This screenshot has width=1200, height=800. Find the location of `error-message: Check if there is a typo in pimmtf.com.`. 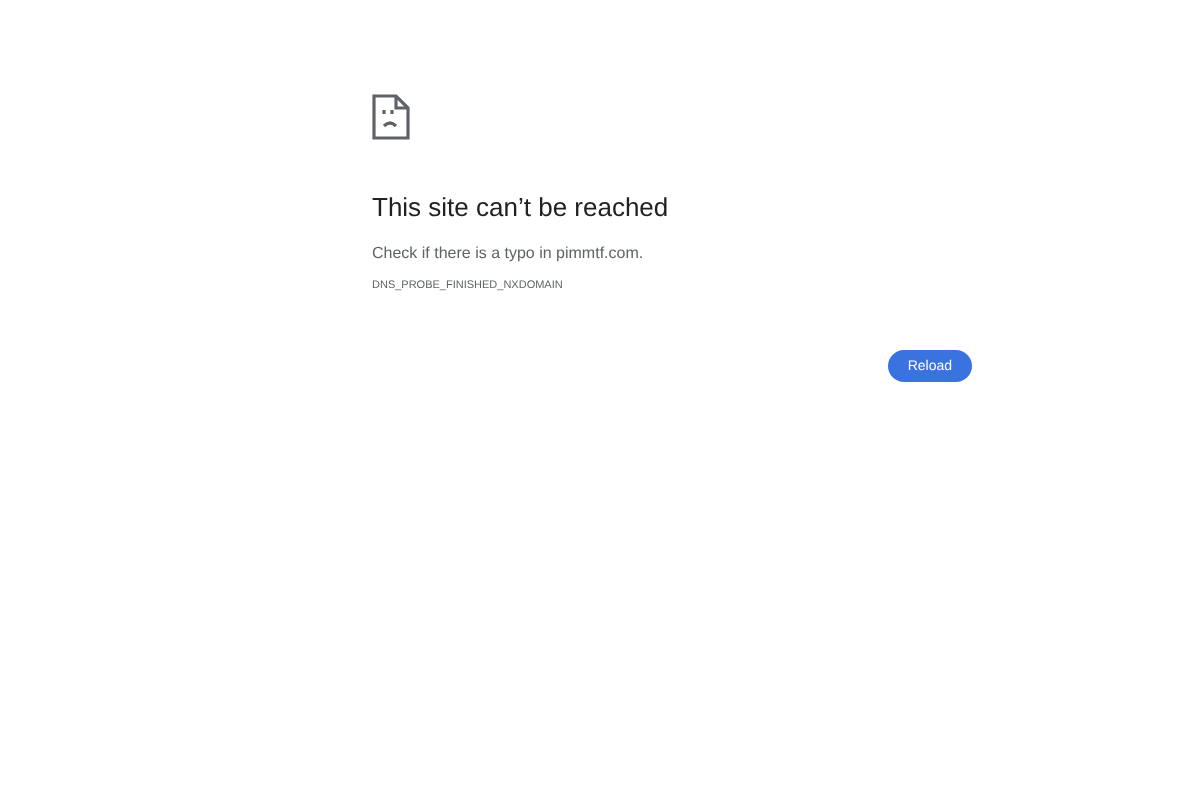

error-message: Check if there is a typo in pimmtf.com. is located at coordinates (509, 253).